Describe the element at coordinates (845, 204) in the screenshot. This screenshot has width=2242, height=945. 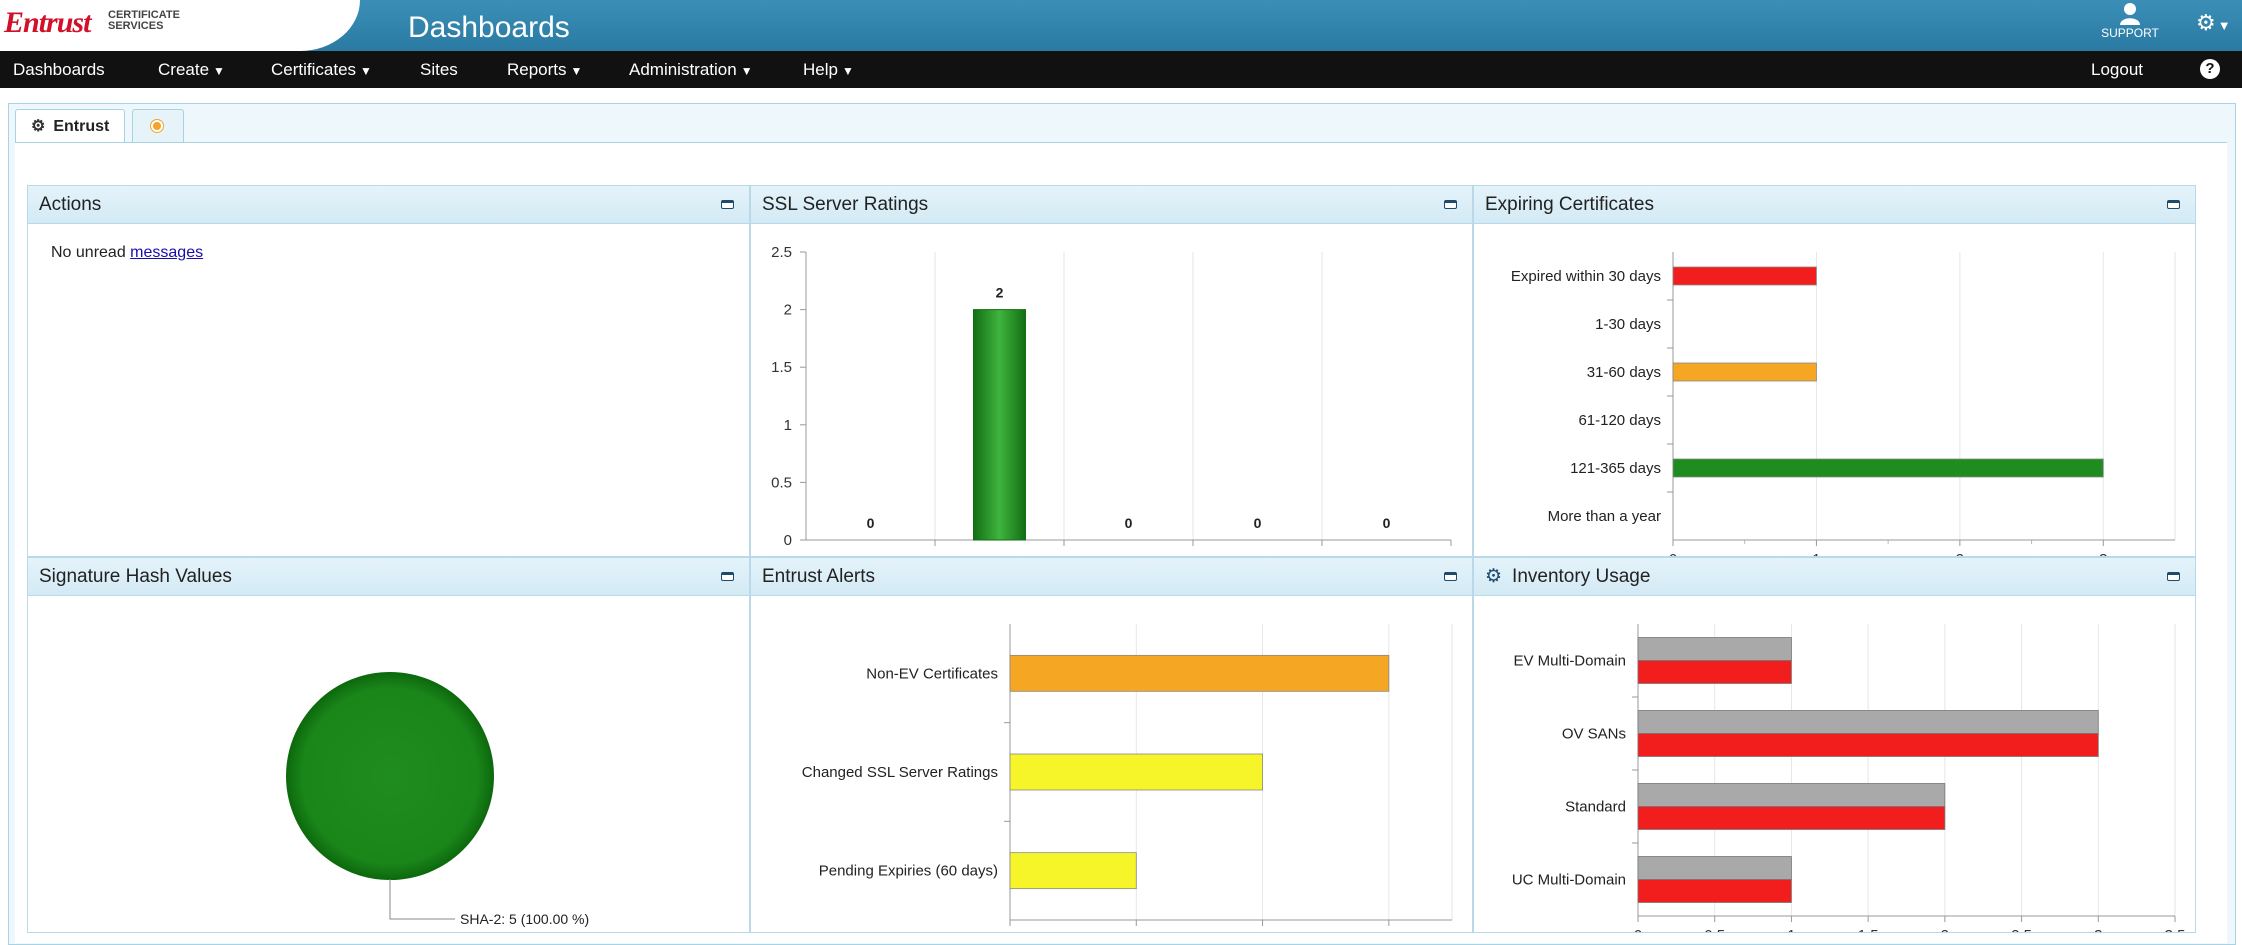
I see `portlet-title: SSL Server Ratings` at that location.